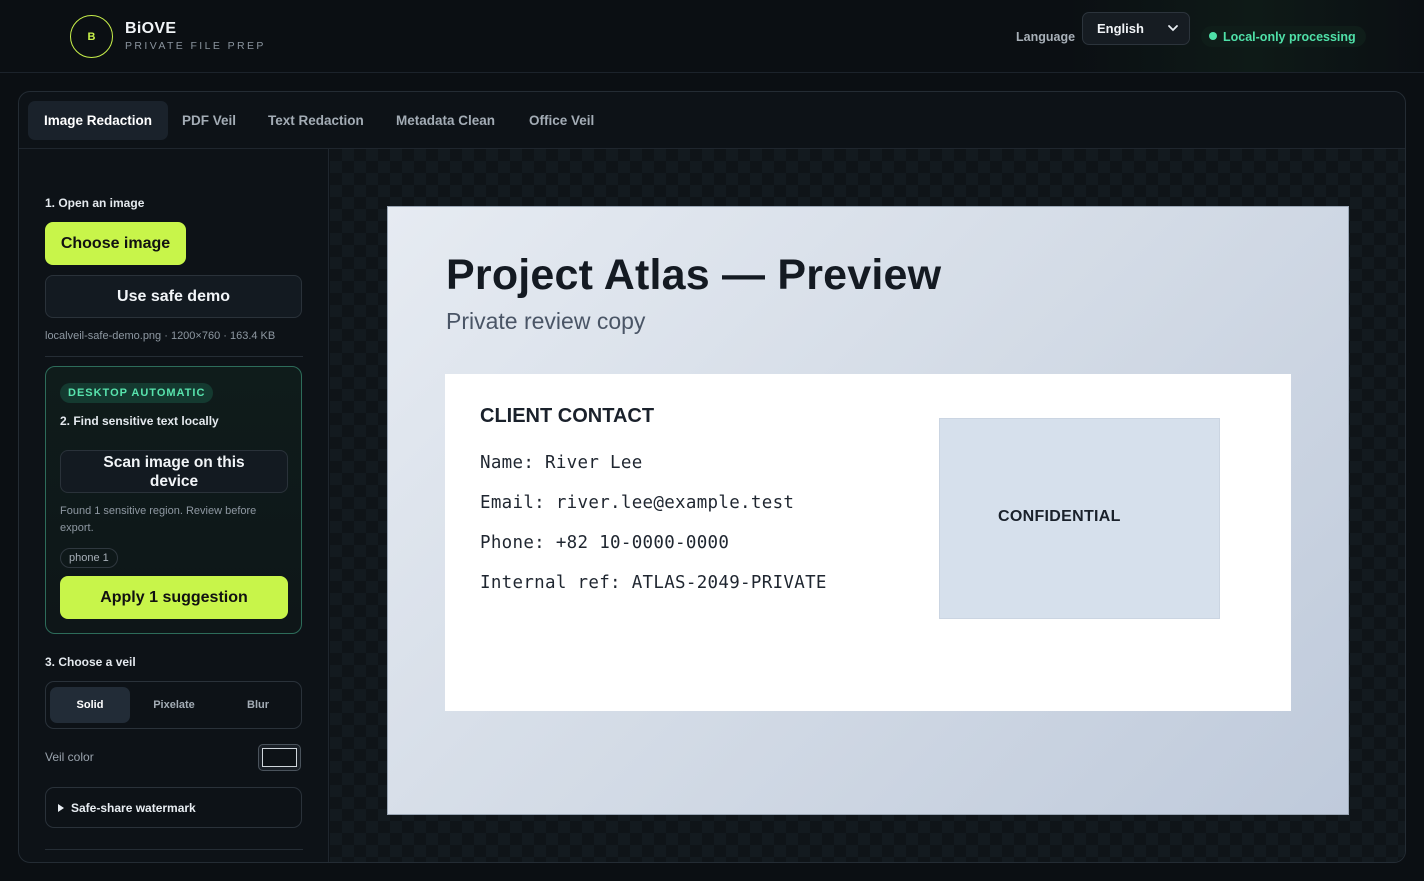  Describe the element at coordinates (445, 120) in the screenshot. I see `tab-metadata-clean: Metadata Clean` at that location.